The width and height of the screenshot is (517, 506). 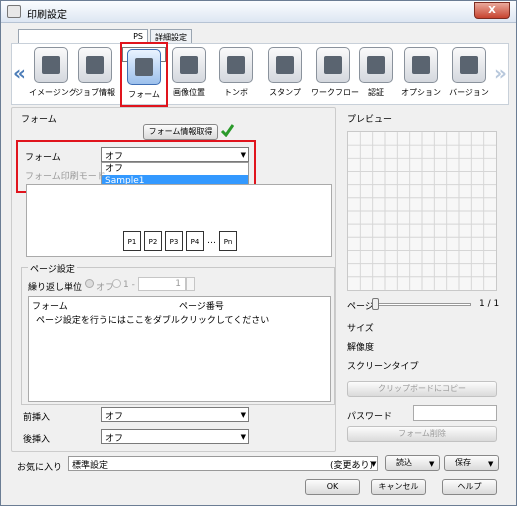 What do you see at coordinates (469, 487) in the screenshot?
I see `help-button: ヘルプ` at bounding box center [469, 487].